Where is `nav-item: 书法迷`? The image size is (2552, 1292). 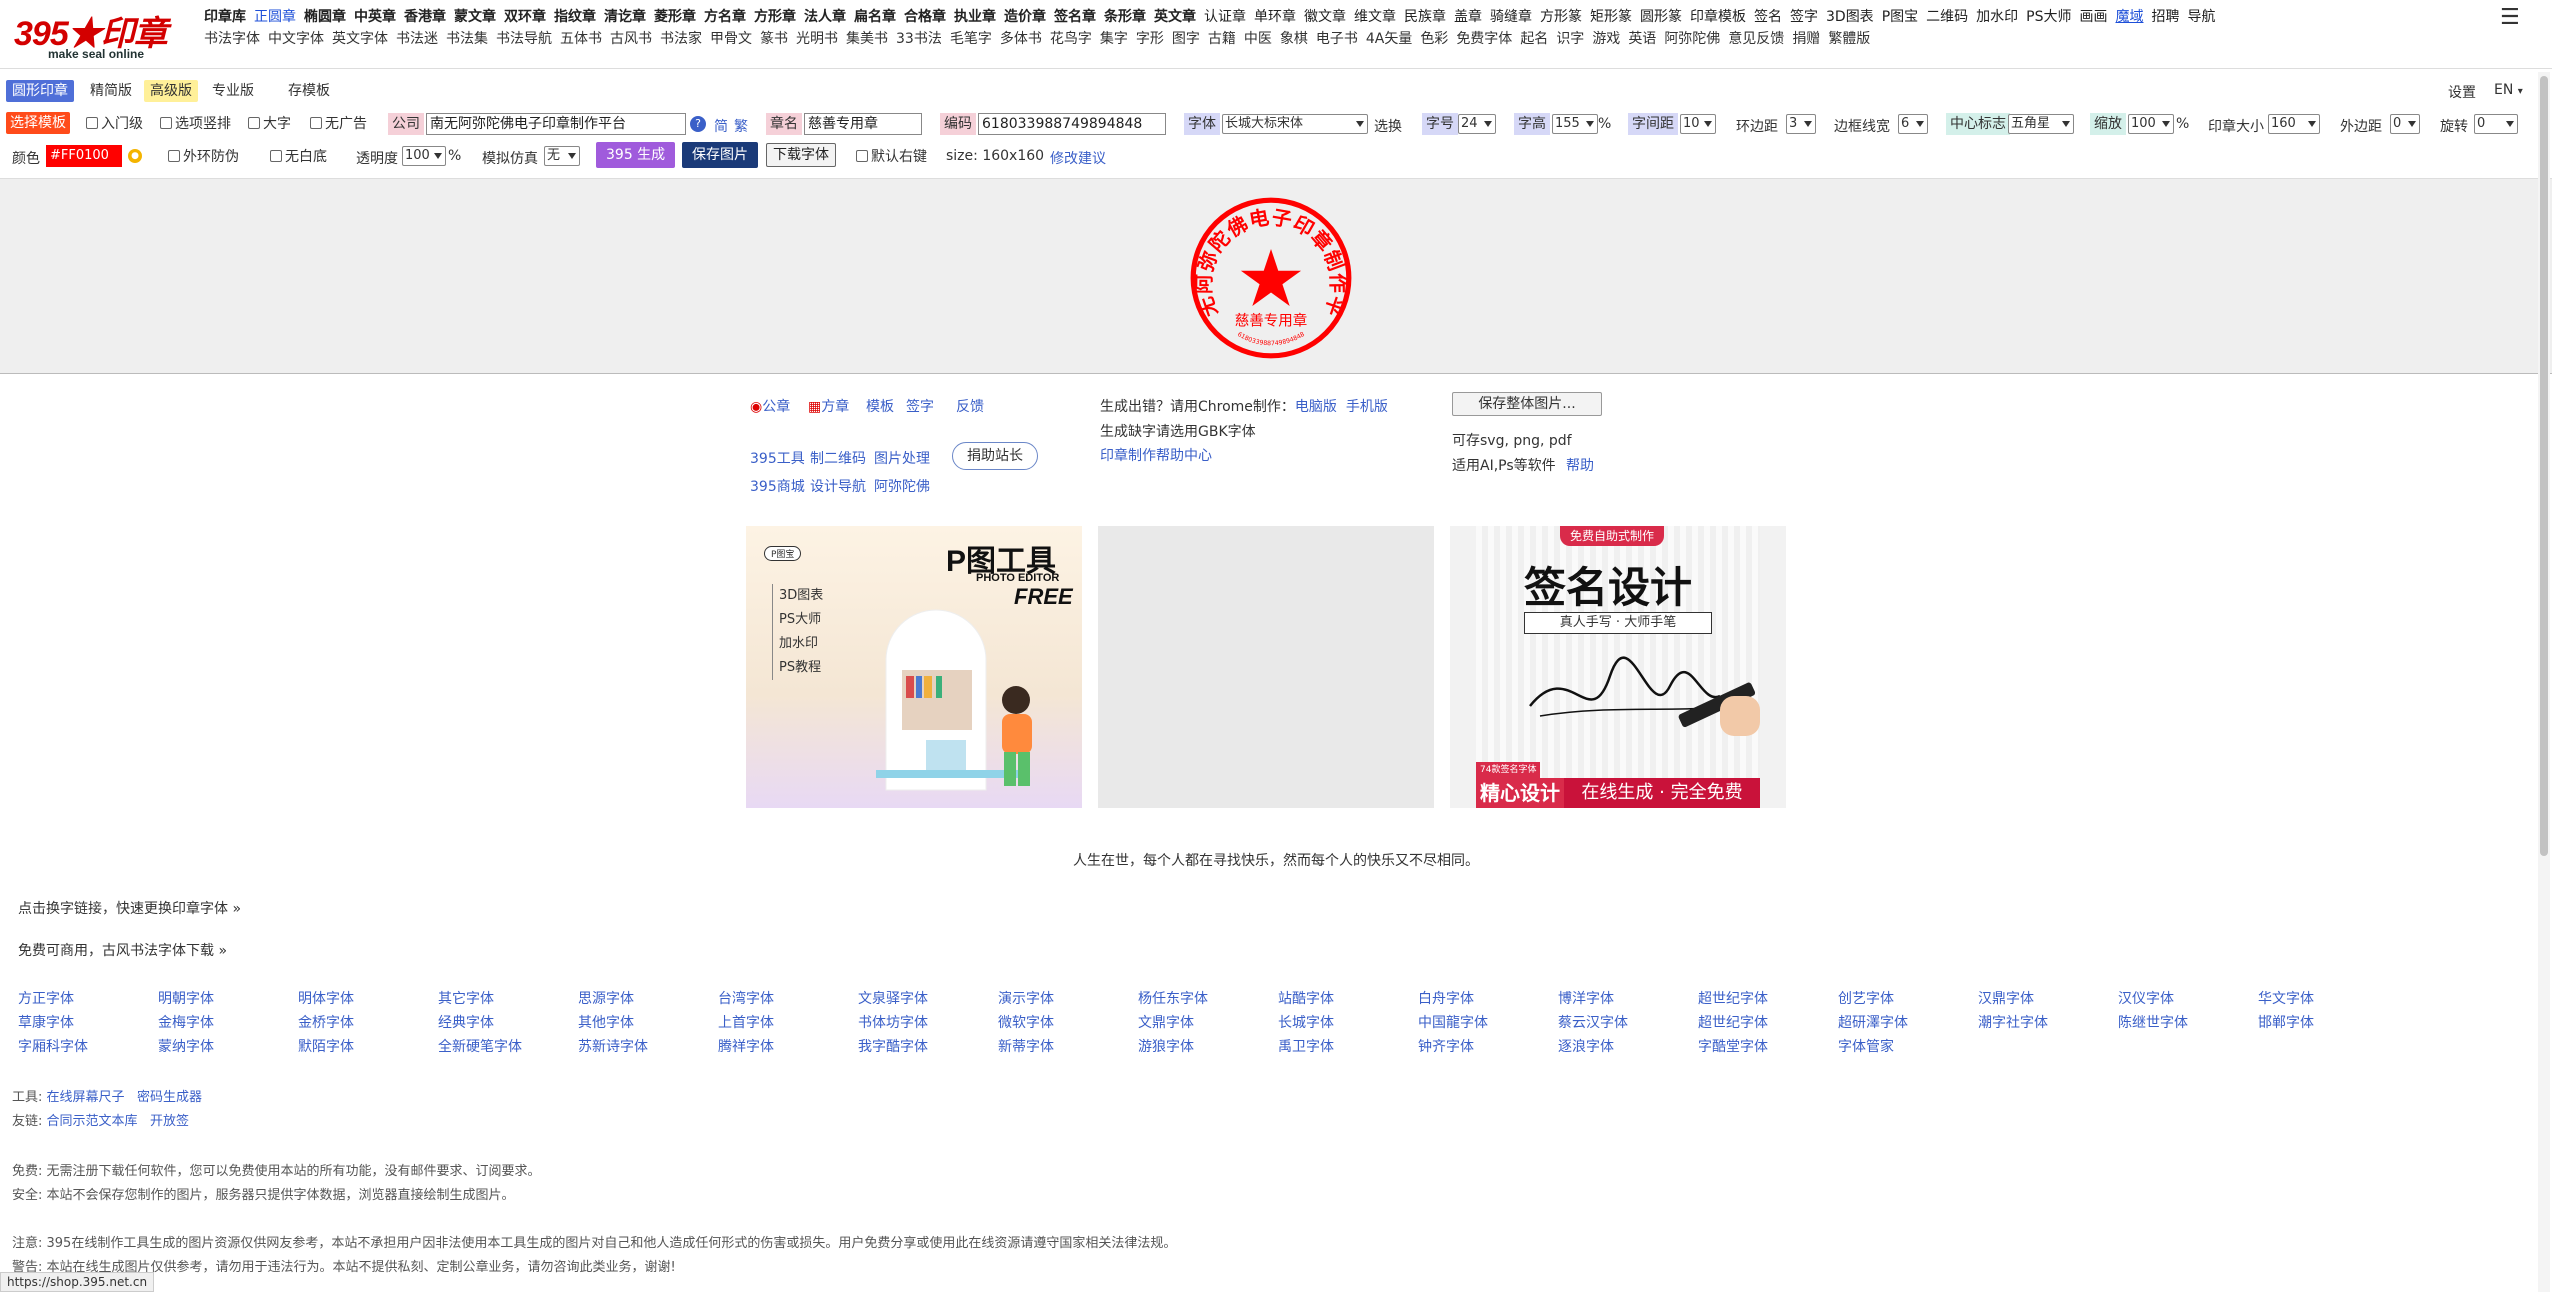 nav-item: 书法迷 is located at coordinates (417, 38).